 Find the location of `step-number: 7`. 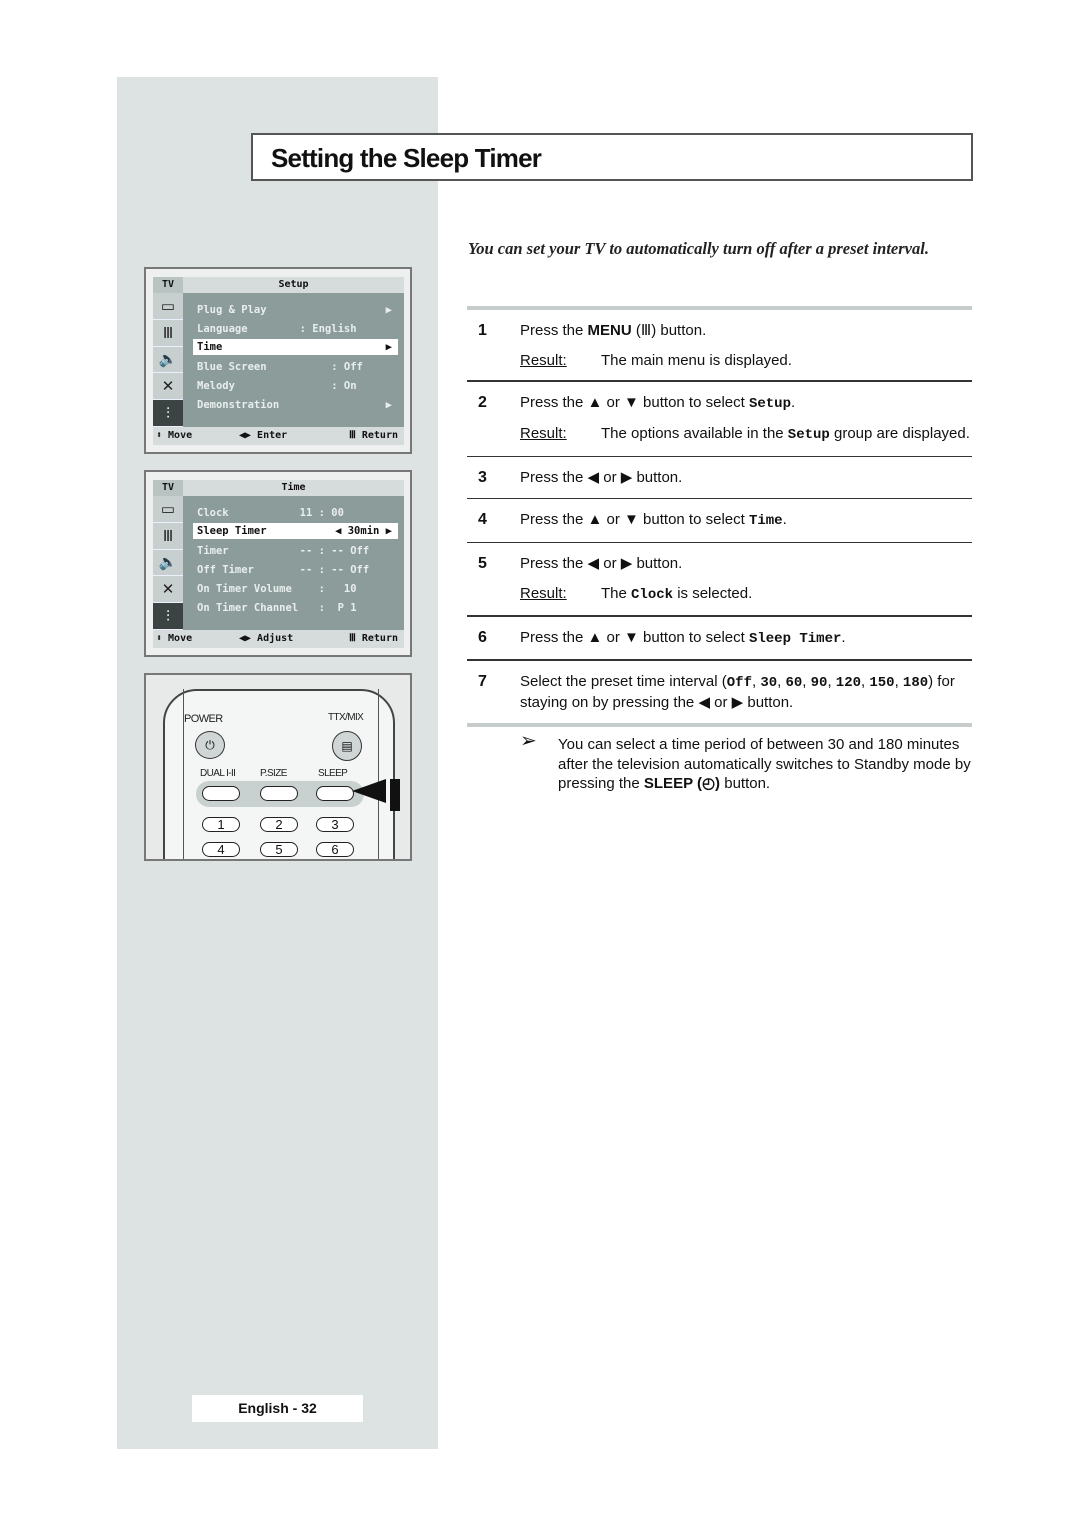

step-number: 7 is located at coordinates (482, 681).